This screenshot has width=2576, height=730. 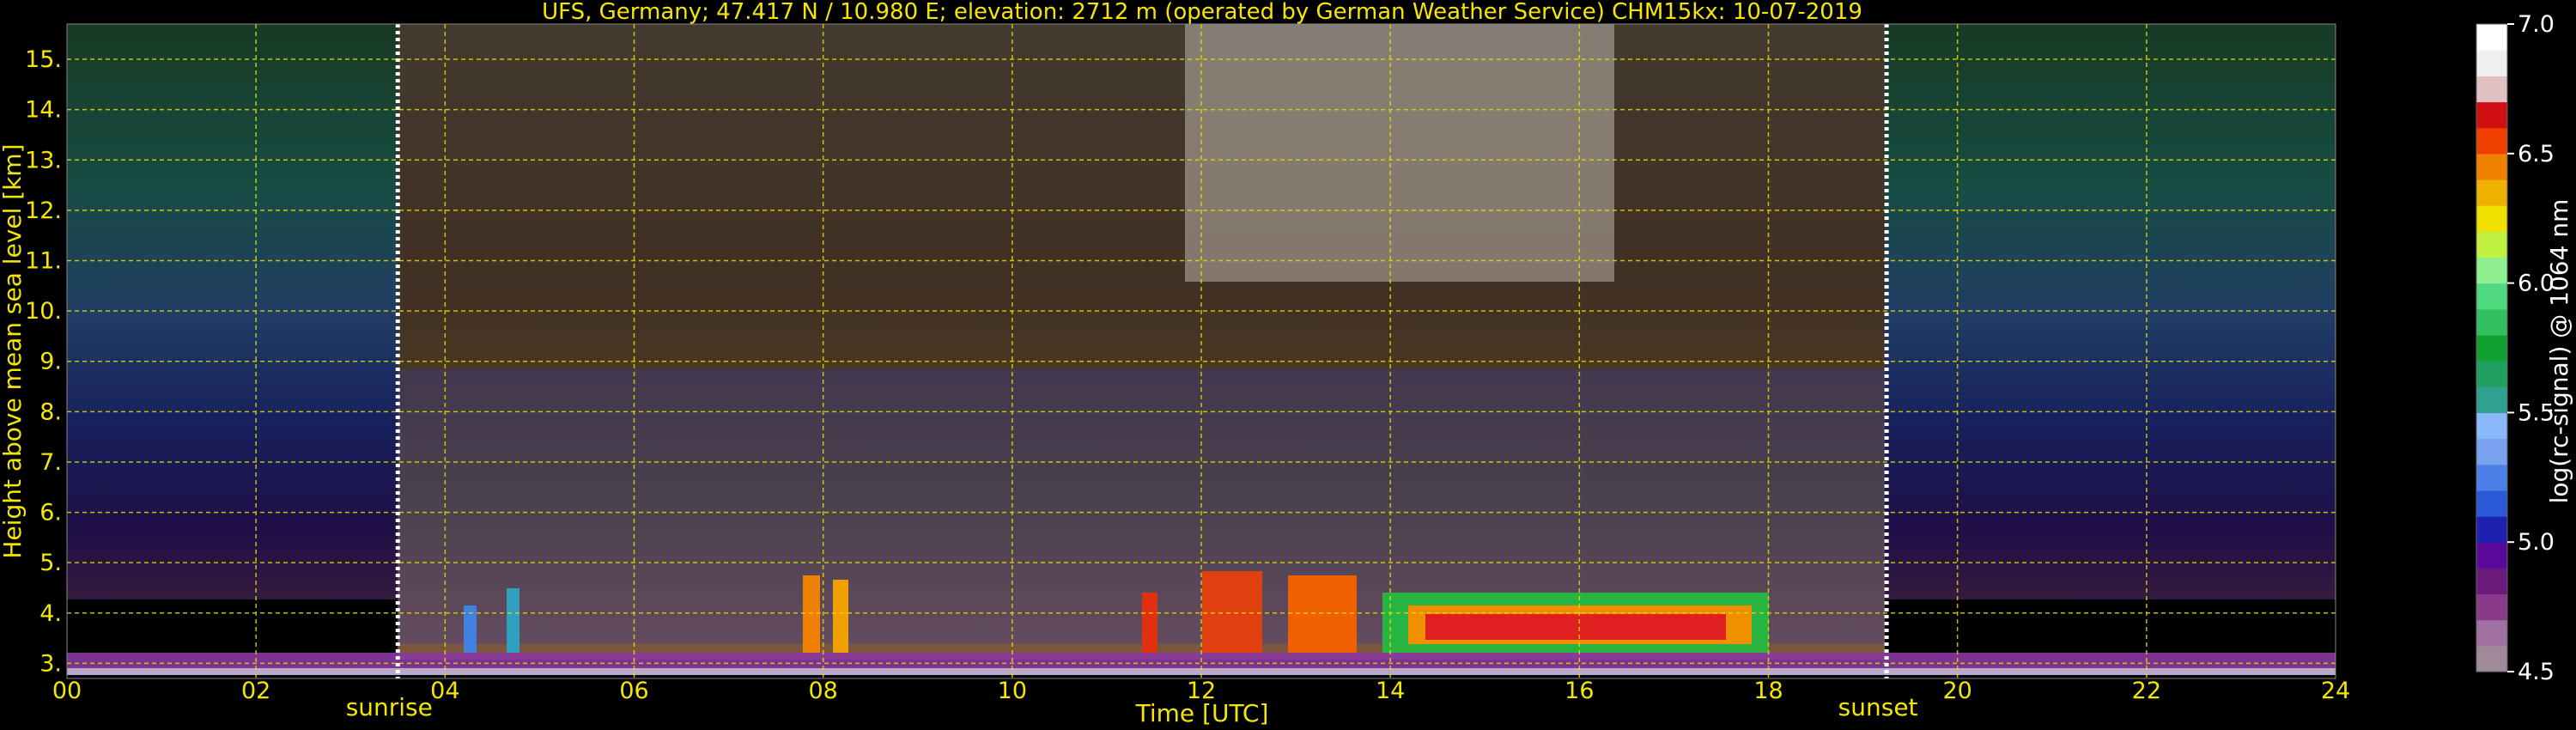 I want to click on night-noise-morning, so click(x=232, y=311).